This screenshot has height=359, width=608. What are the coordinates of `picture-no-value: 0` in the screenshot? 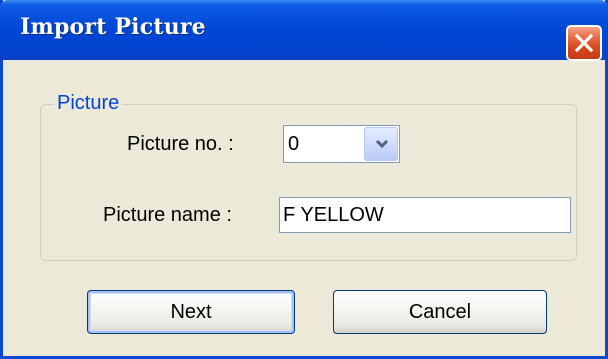 It's located at (294, 144).